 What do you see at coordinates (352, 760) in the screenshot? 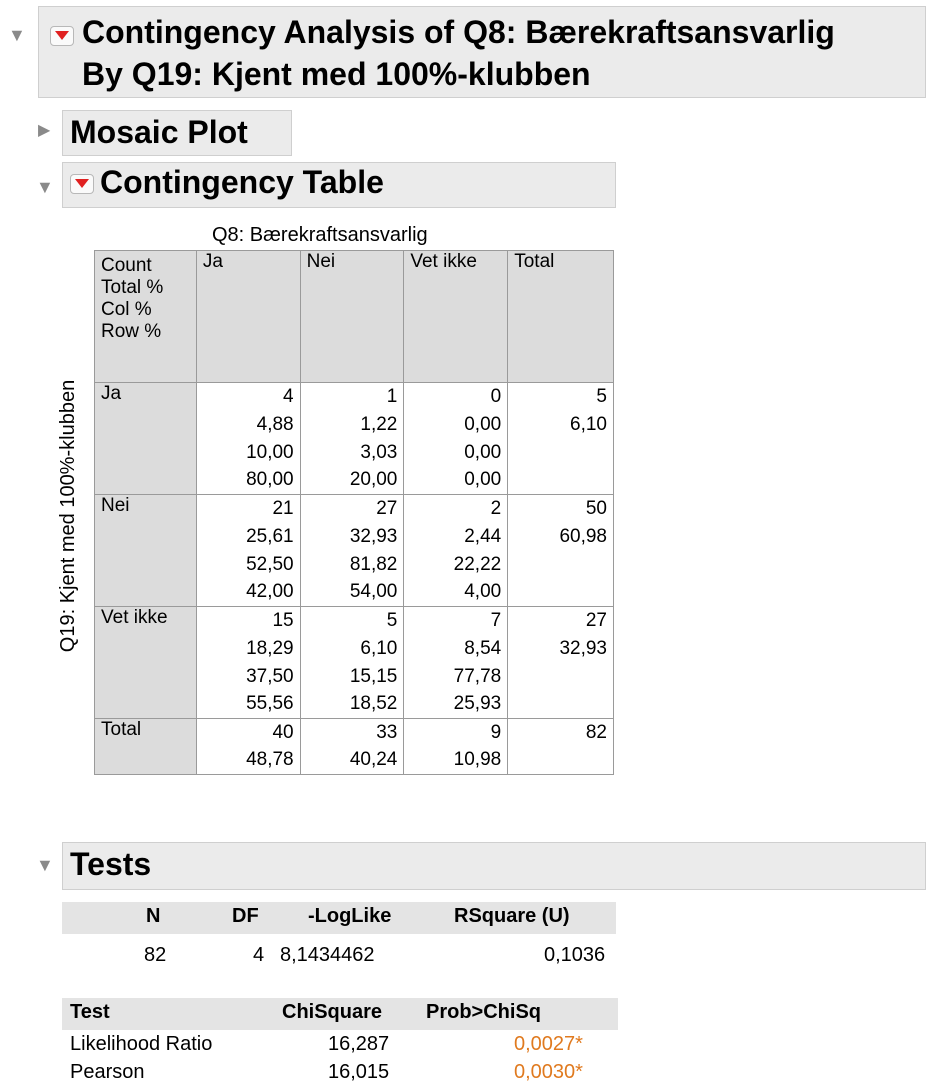
I see `total-pct-cell: 40,24` at bounding box center [352, 760].